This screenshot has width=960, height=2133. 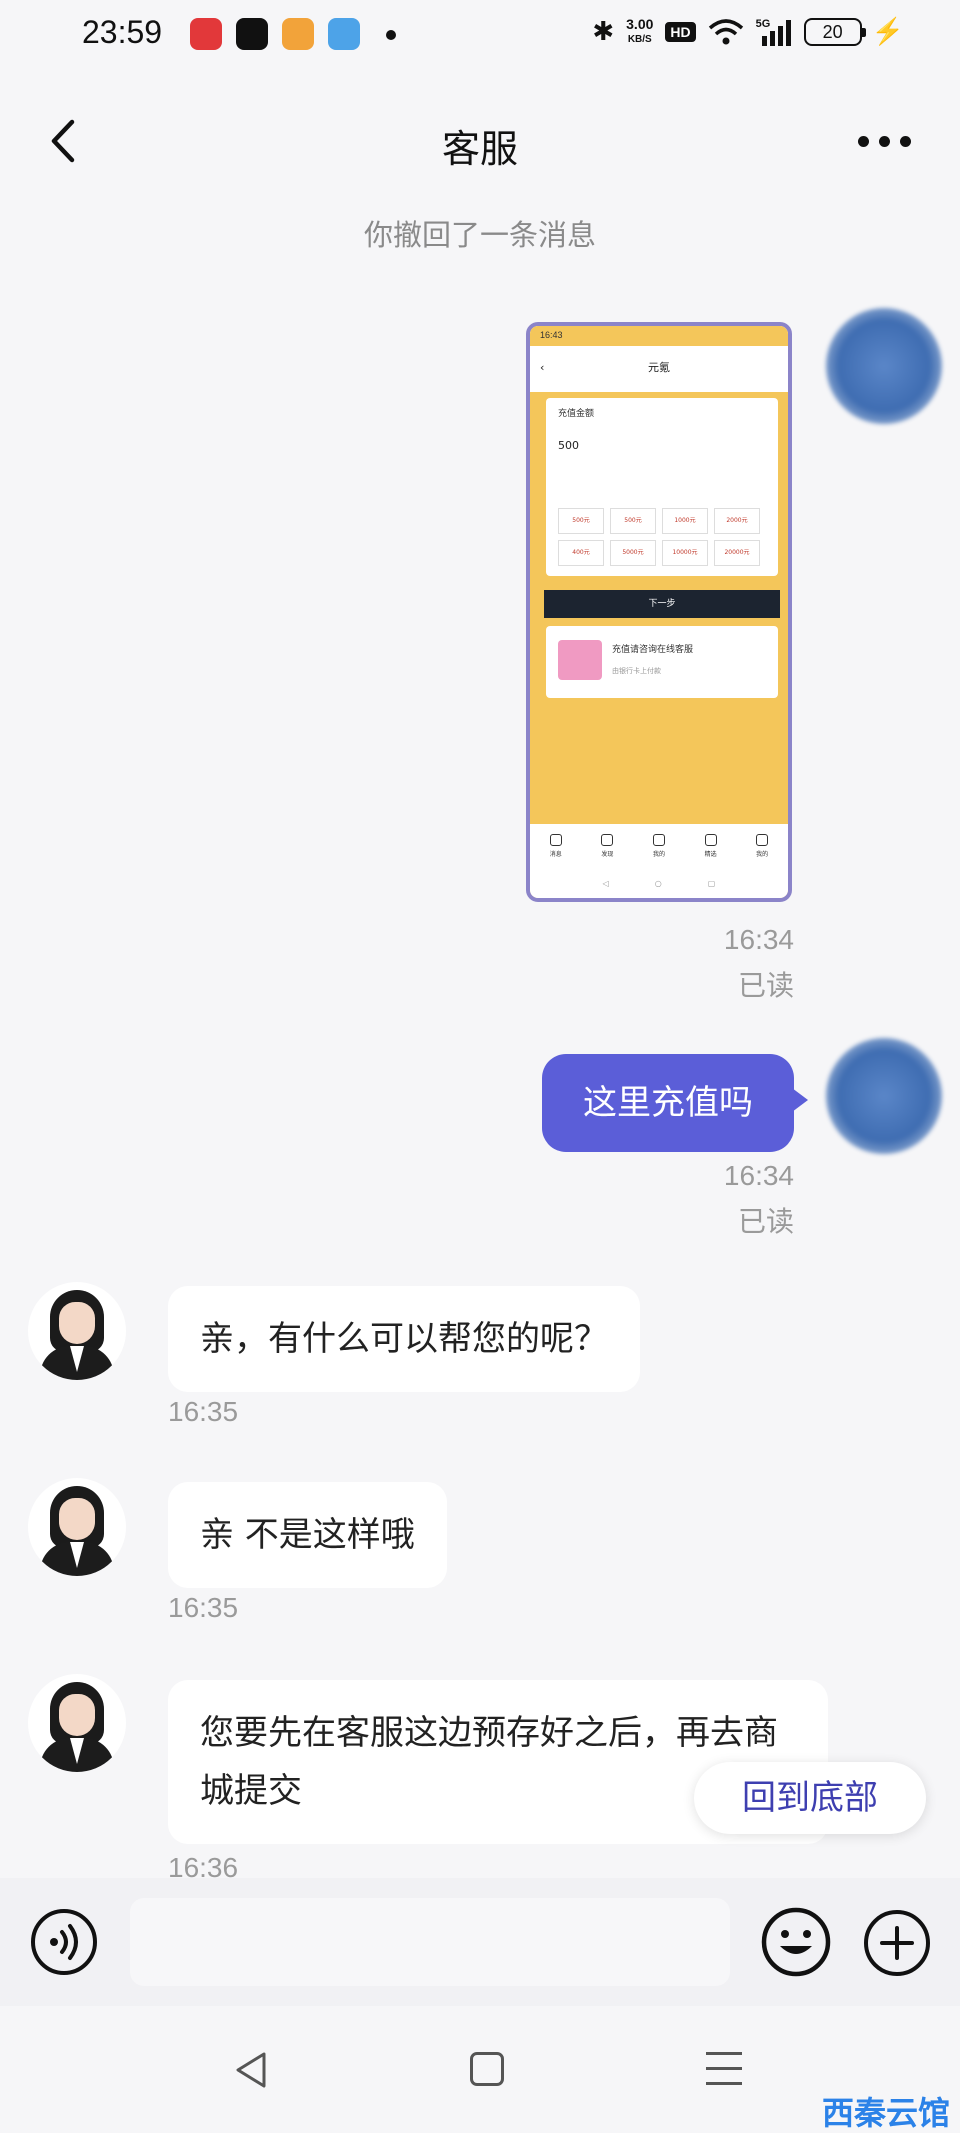 What do you see at coordinates (404, 1339) in the screenshot?
I see `agent-message-bubble: 亲，有什么可以帮您的呢？` at bounding box center [404, 1339].